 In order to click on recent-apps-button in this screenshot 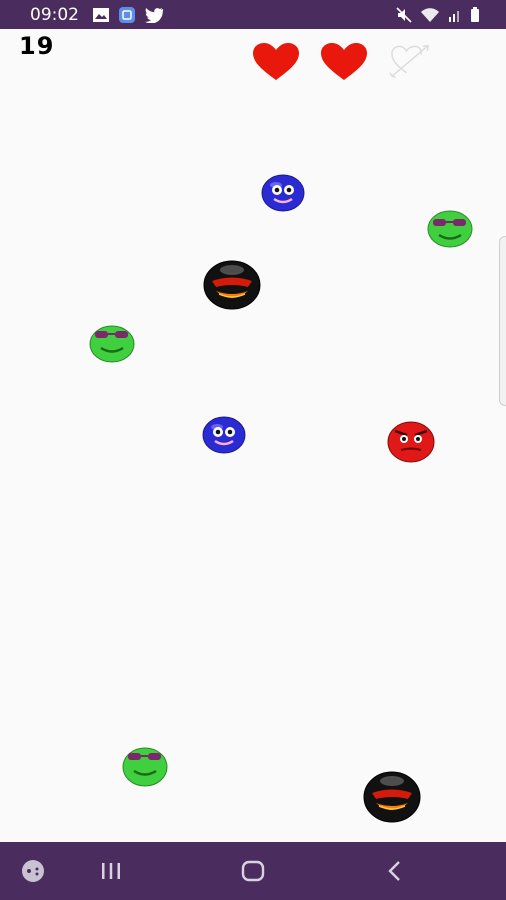, I will do `click(111, 871)`.